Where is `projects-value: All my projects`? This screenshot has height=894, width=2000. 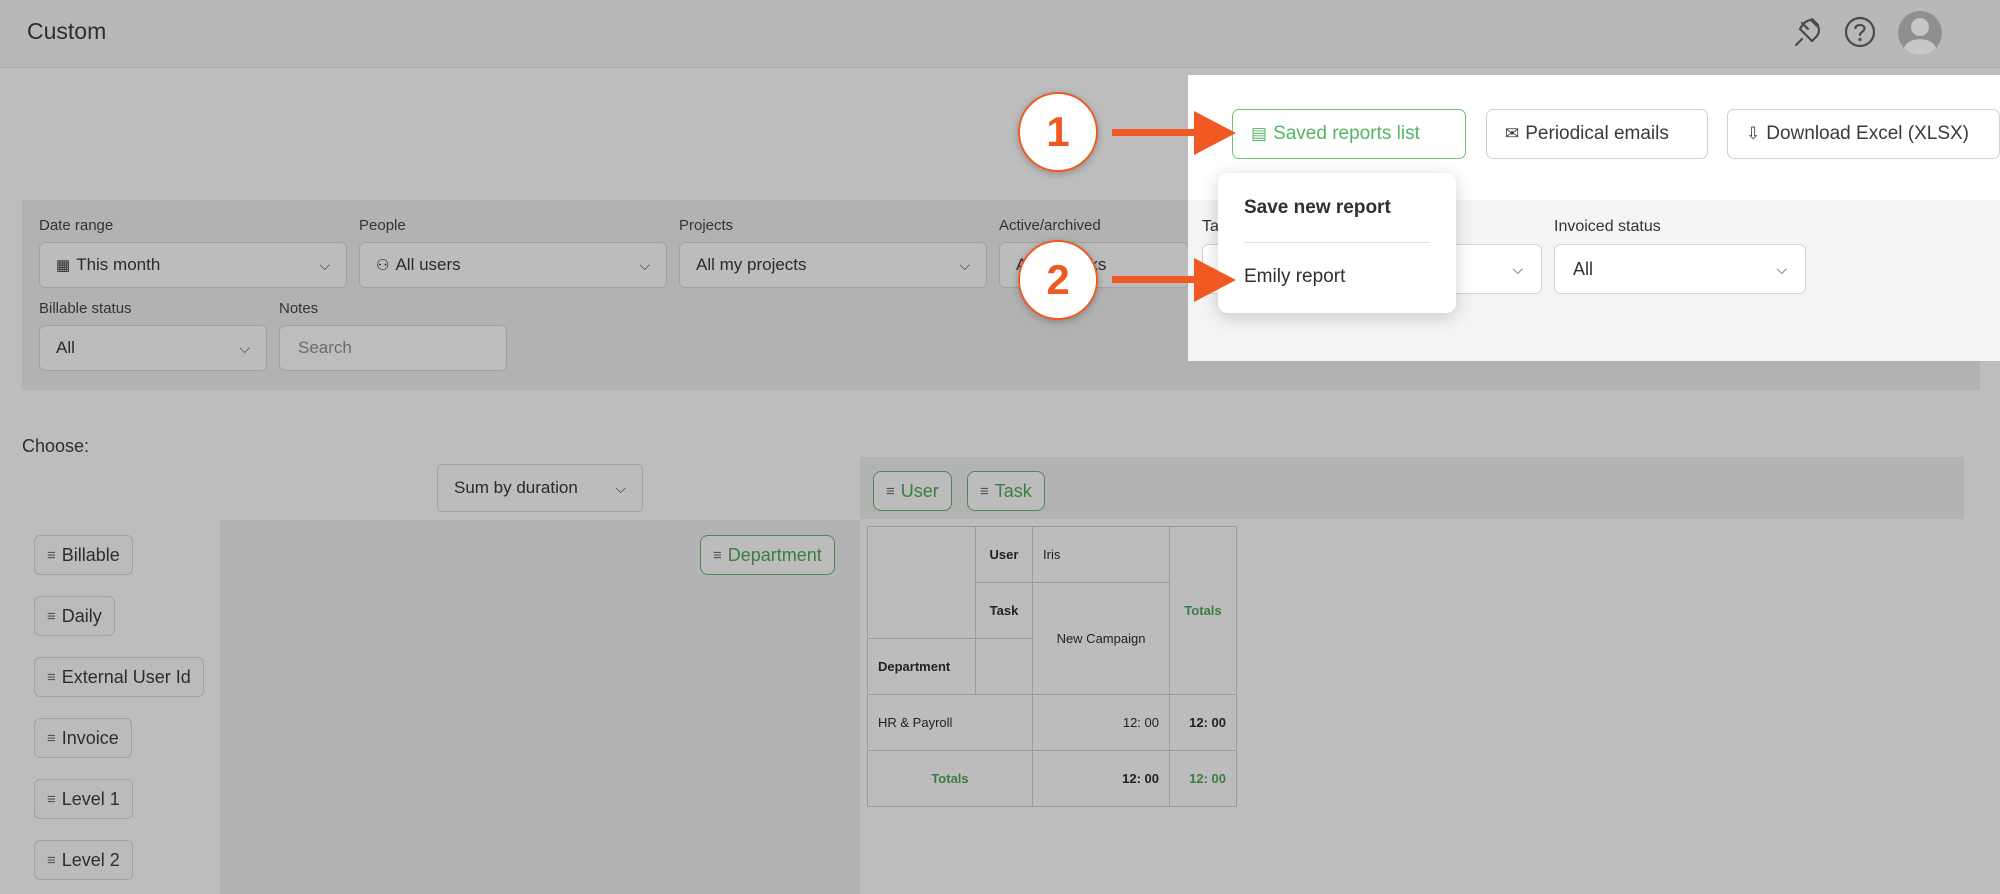
projects-value: All my projects is located at coordinates (751, 264).